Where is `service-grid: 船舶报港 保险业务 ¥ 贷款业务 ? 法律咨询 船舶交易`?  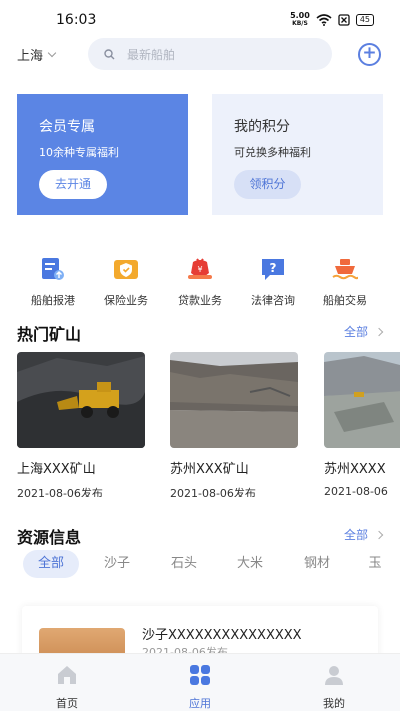
service-grid: 船舶报港 保险业务 ¥ 贷款业务 ? 法律咨询 船舶交易 is located at coordinates (200, 282).